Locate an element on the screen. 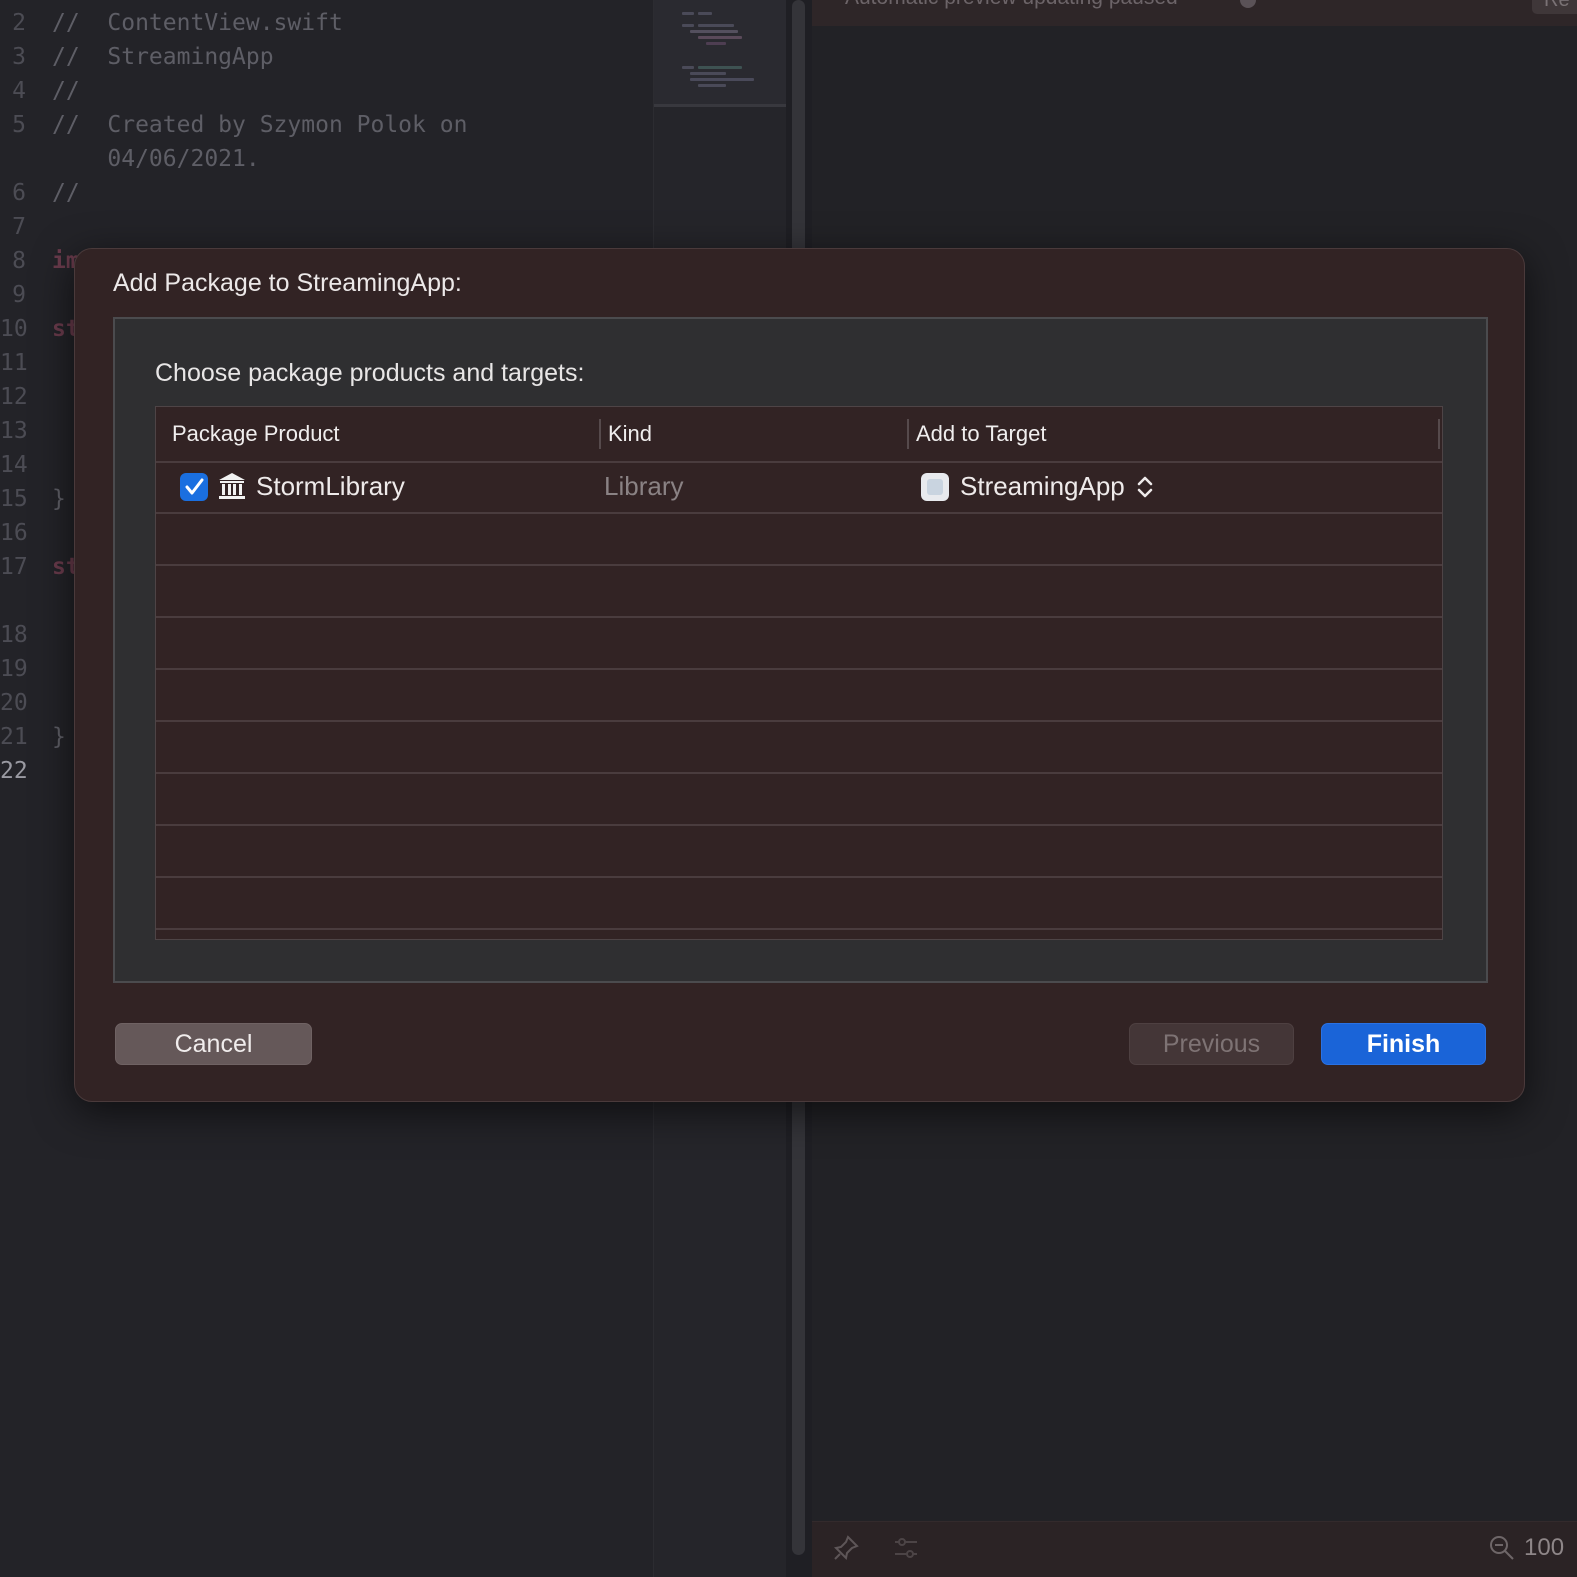 The width and height of the screenshot is (1577, 1577). finish-button: Finish is located at coordinates (1403, 1044).